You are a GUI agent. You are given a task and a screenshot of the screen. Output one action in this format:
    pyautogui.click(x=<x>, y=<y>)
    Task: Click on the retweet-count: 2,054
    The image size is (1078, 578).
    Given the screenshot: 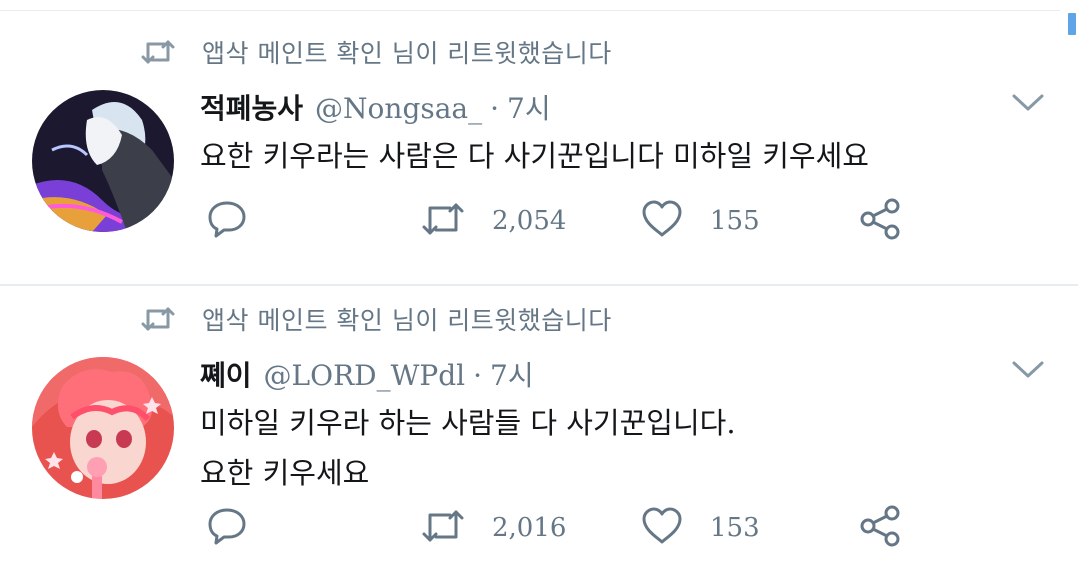 What is the action you would take?
    pyautogui.click(x=529, y=221)
    